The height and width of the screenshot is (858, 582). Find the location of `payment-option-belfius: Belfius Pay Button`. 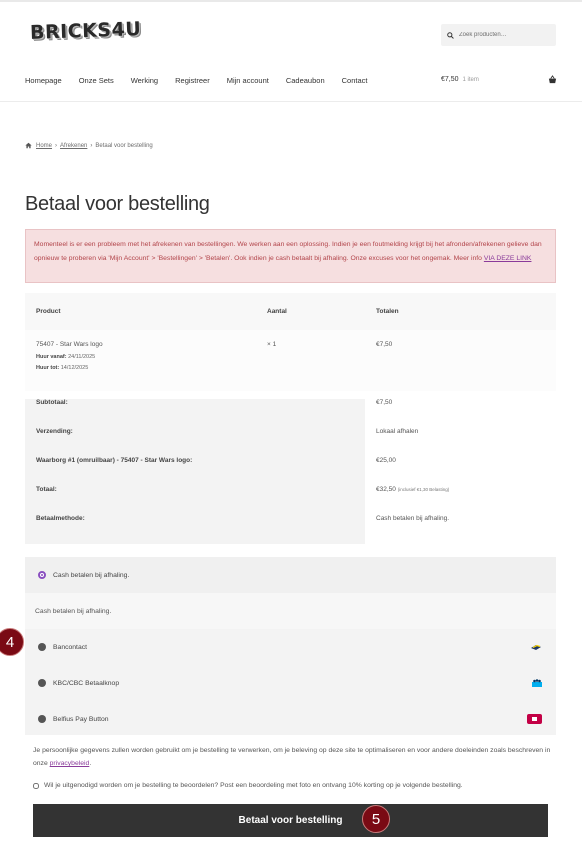

payment-option-belfius: Belfius Pay Button is located at coordinates (290, 719).